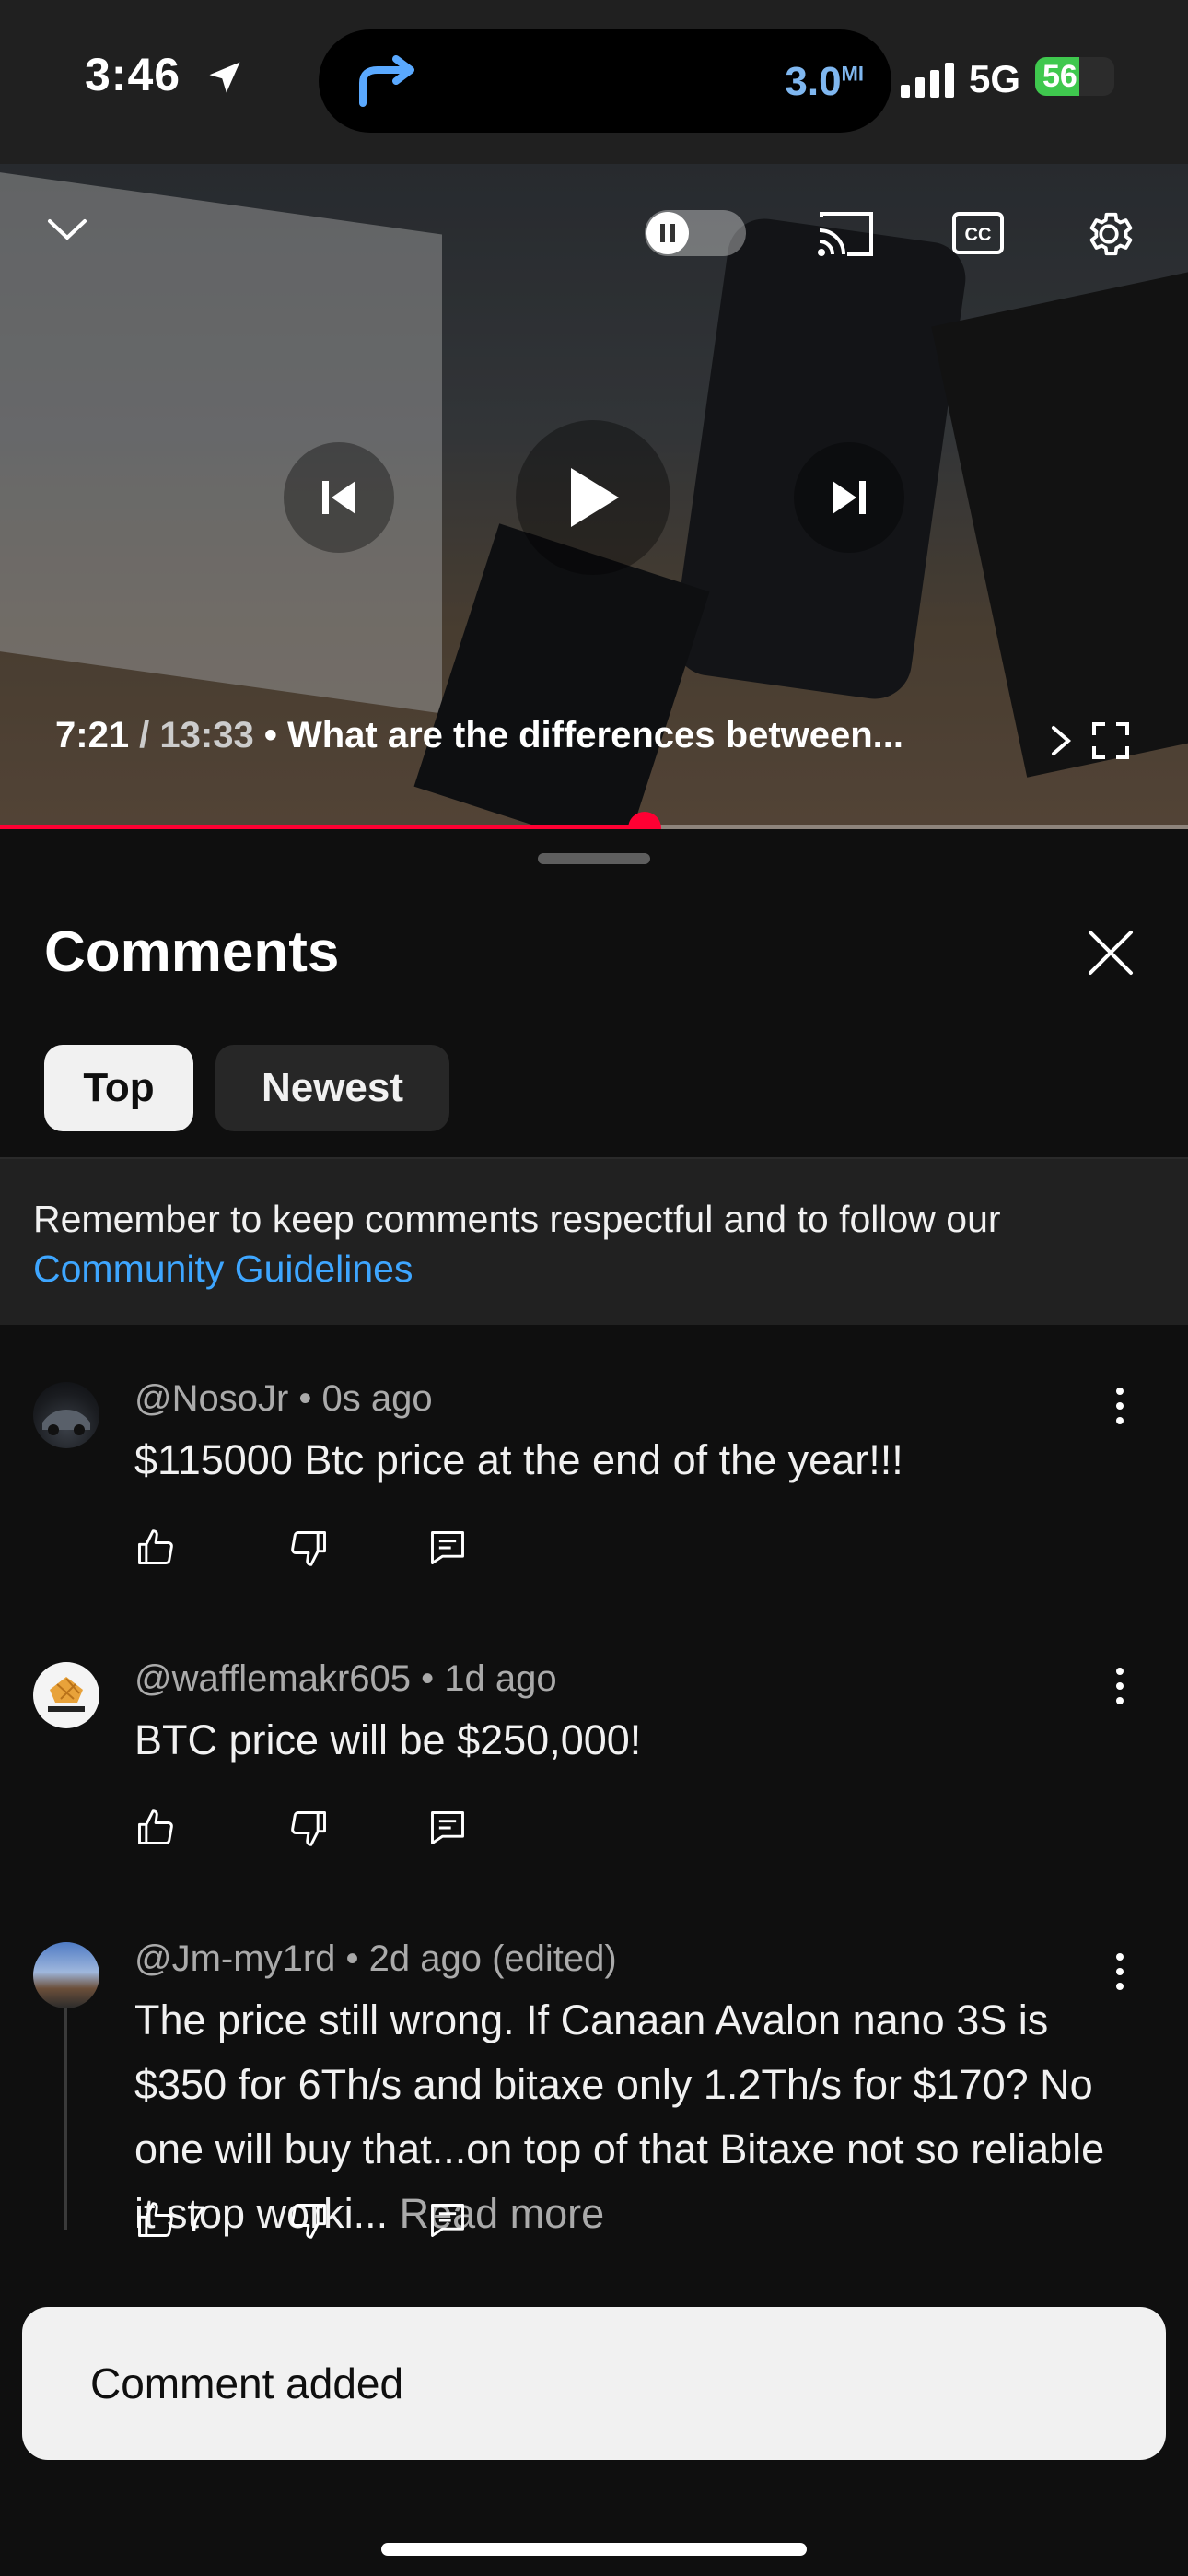 This screenshot has width=1188, height=2576. What do you see at coordinates (133, 74) in the screenshot?
I see `status-time: 3:46` at bounding box center [133, 74].